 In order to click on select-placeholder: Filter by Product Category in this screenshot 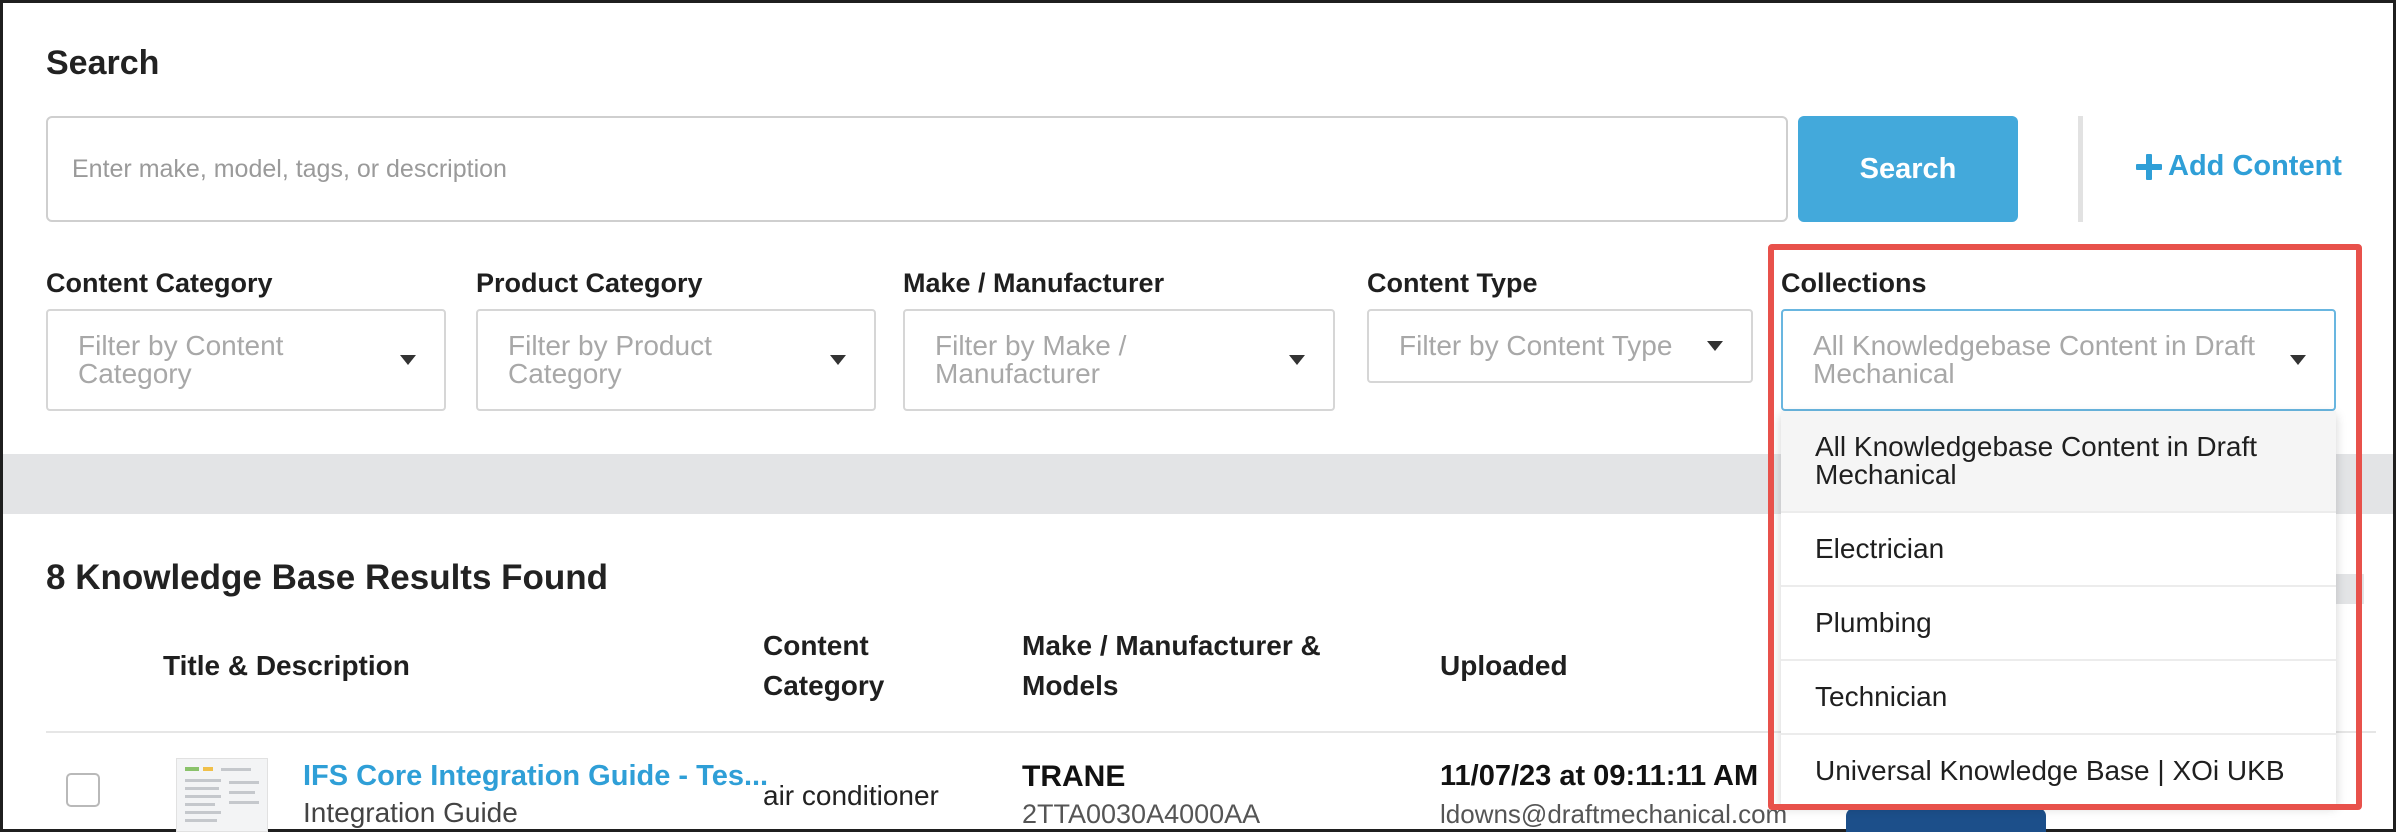, I will do `click(610, 359)`.